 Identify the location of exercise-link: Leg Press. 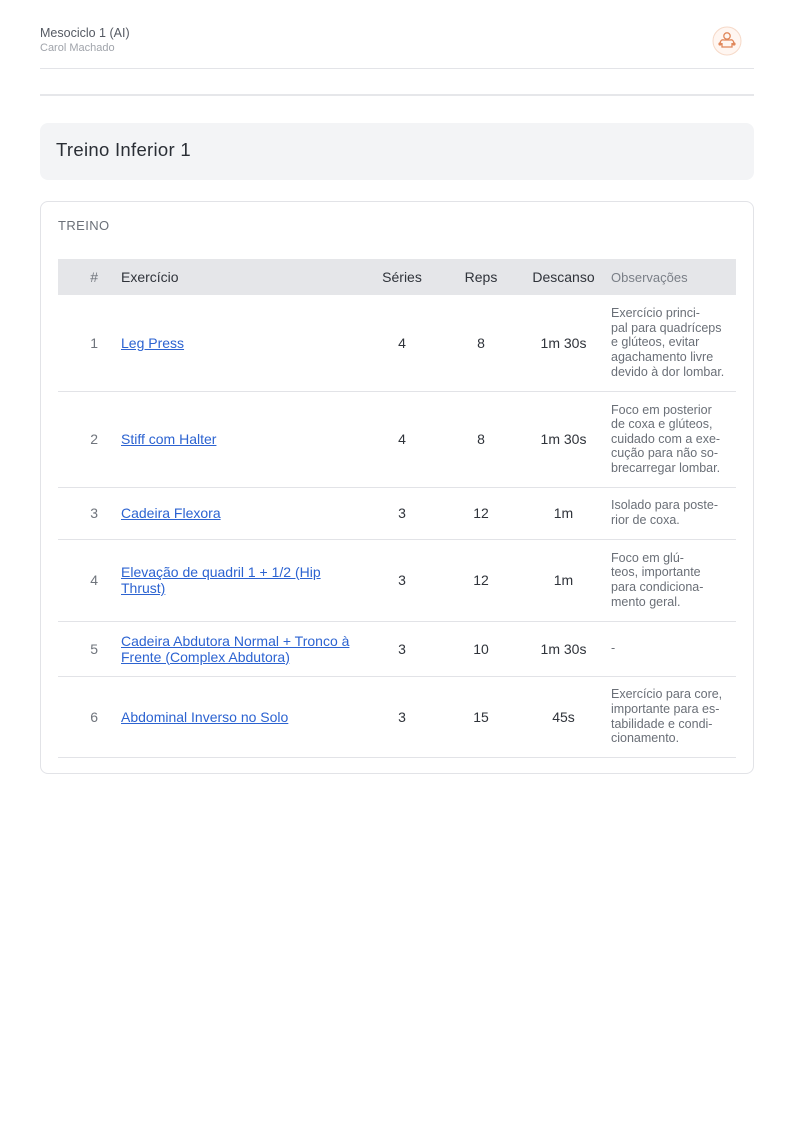
(152, 343).